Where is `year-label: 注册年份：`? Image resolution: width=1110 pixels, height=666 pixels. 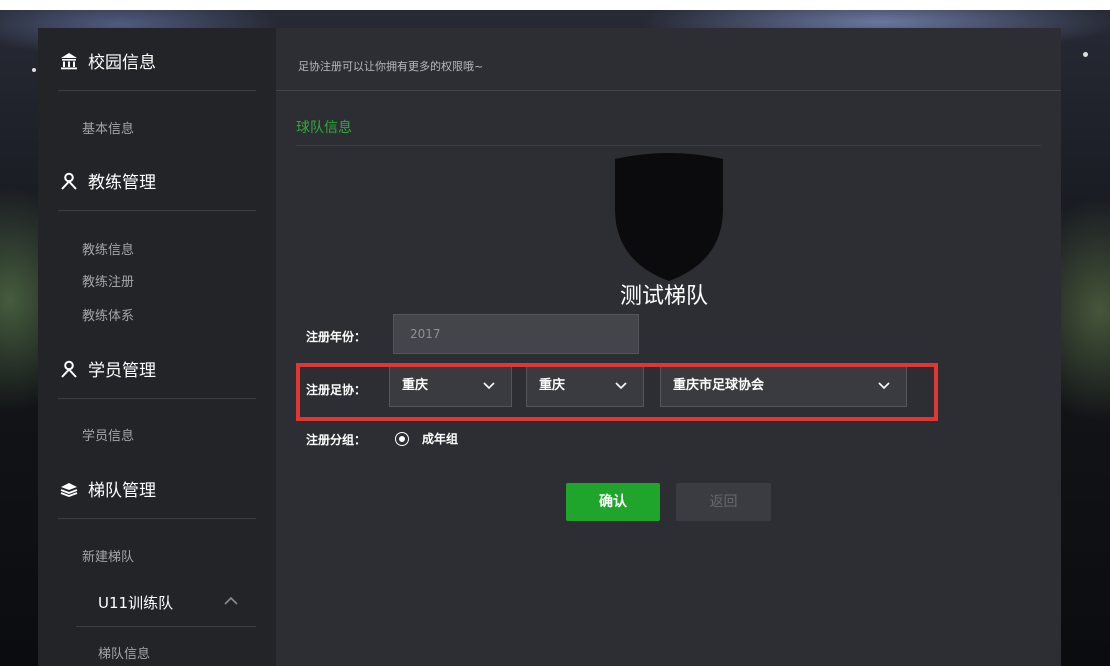 year-label: 注册年份： is located at coordinates (336, 337).